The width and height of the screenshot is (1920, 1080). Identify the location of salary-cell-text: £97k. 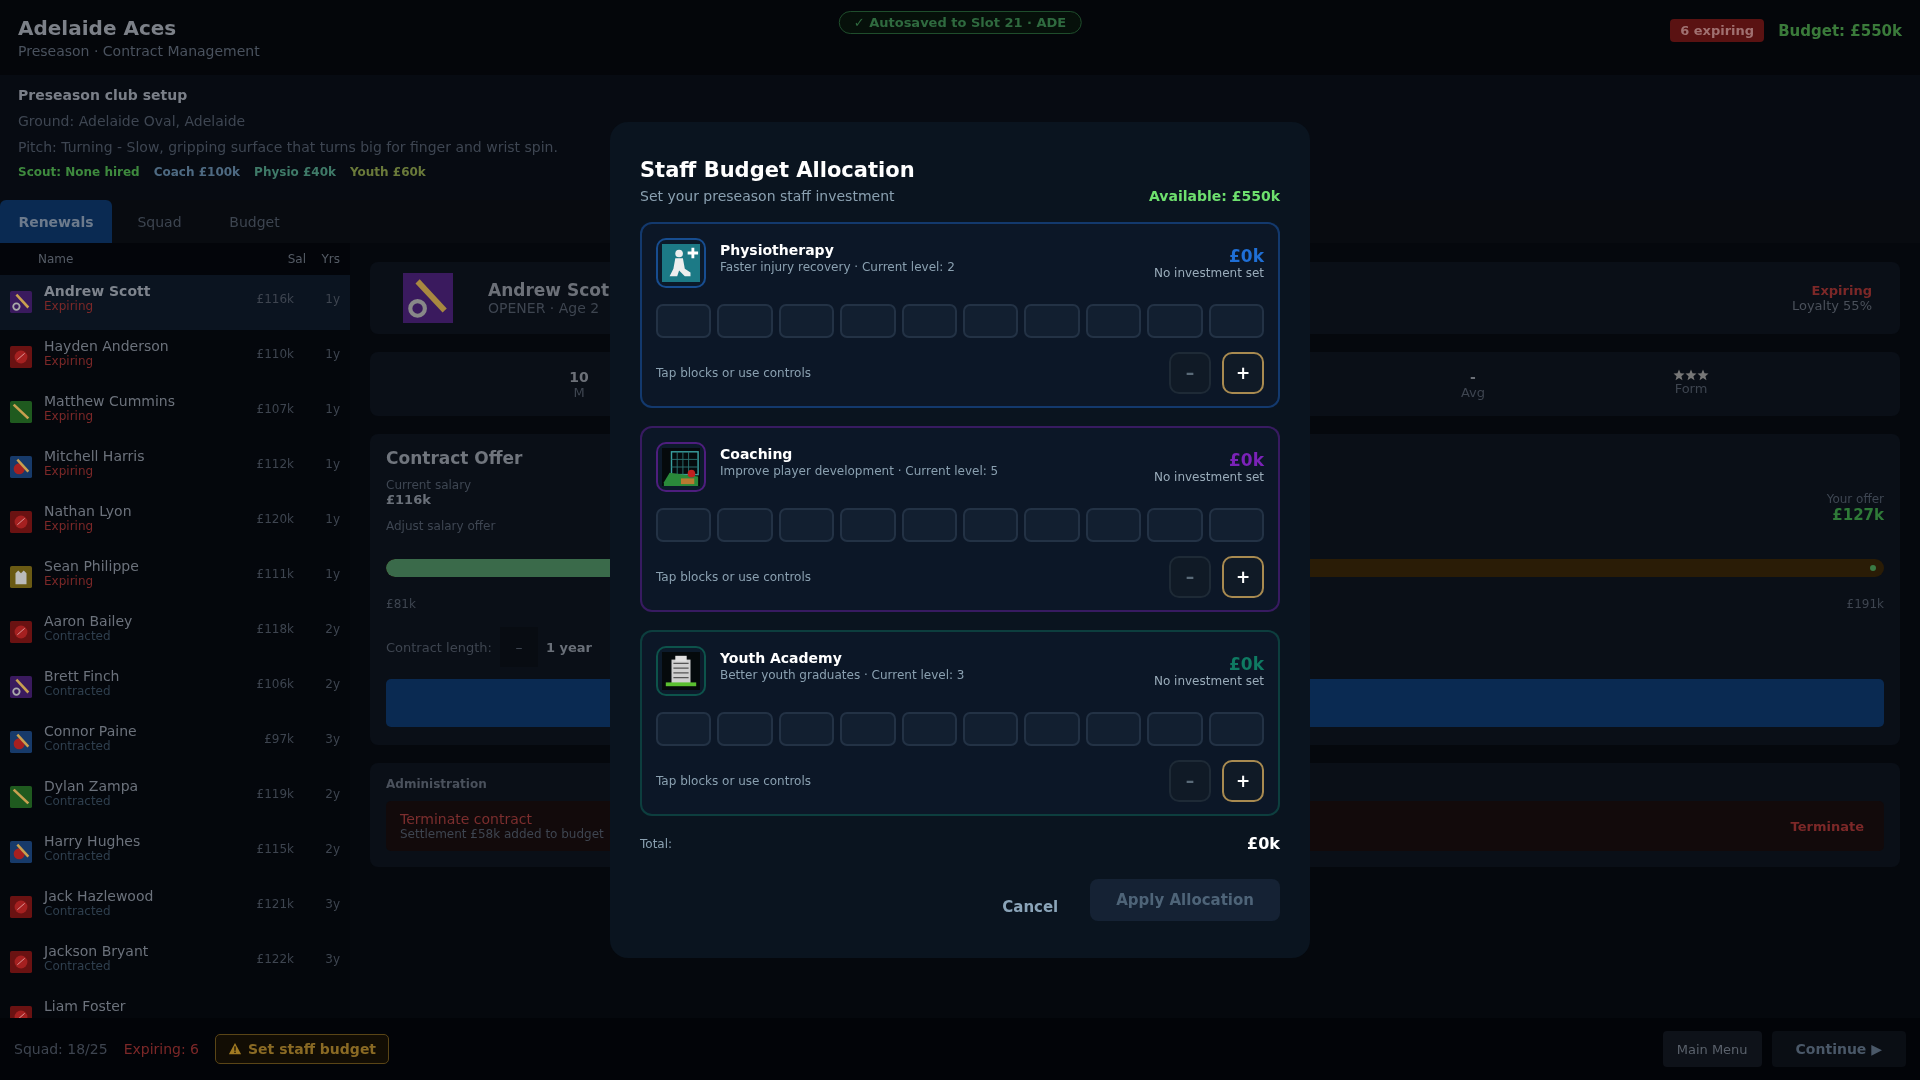
(278, 739).